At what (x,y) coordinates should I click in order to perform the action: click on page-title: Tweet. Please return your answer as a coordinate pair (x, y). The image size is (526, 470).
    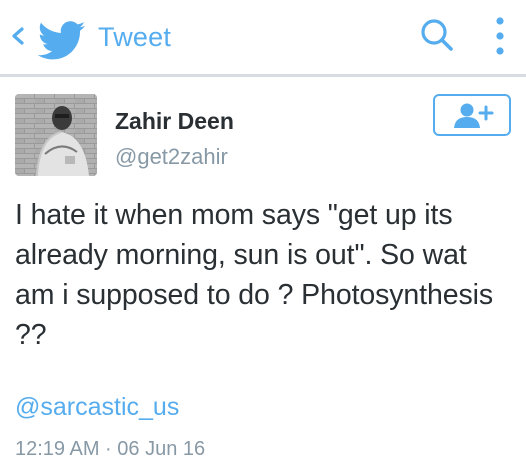
    Looking at the image, I should click on (135, 37).